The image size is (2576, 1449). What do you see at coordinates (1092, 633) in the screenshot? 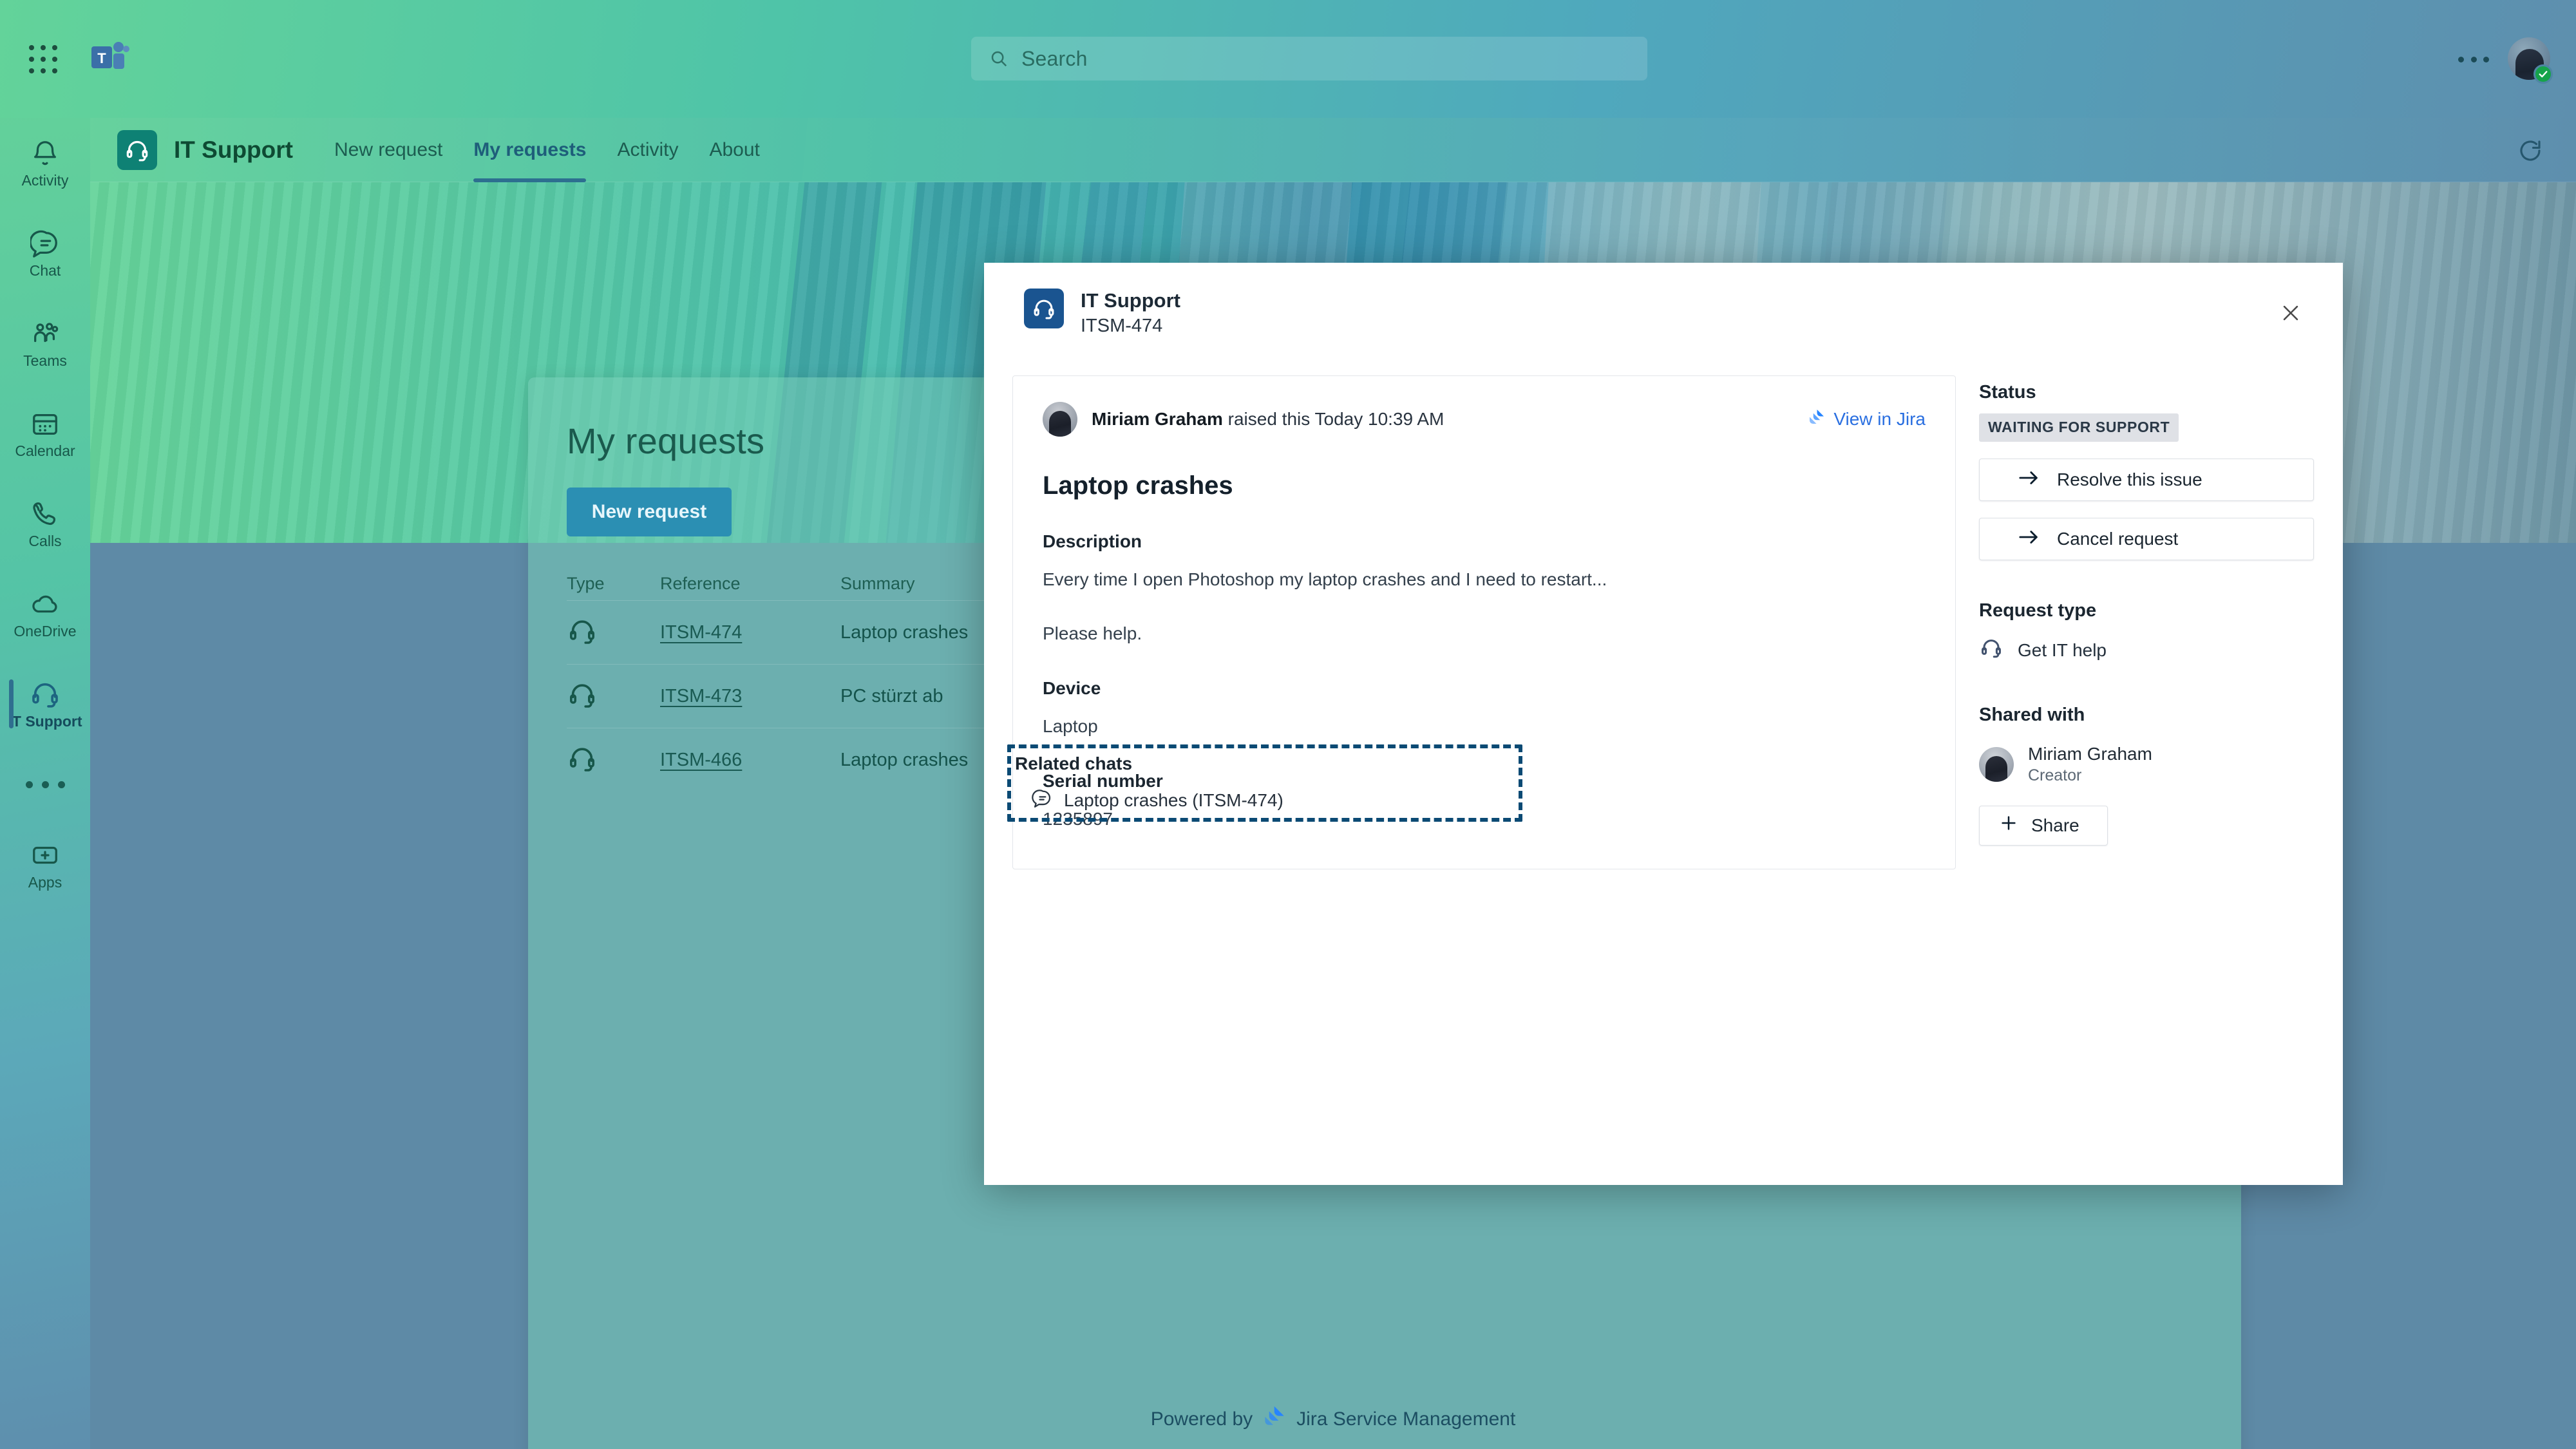
I see `field-value-description-line2: Please help.` at bounding box center [1092, 633].